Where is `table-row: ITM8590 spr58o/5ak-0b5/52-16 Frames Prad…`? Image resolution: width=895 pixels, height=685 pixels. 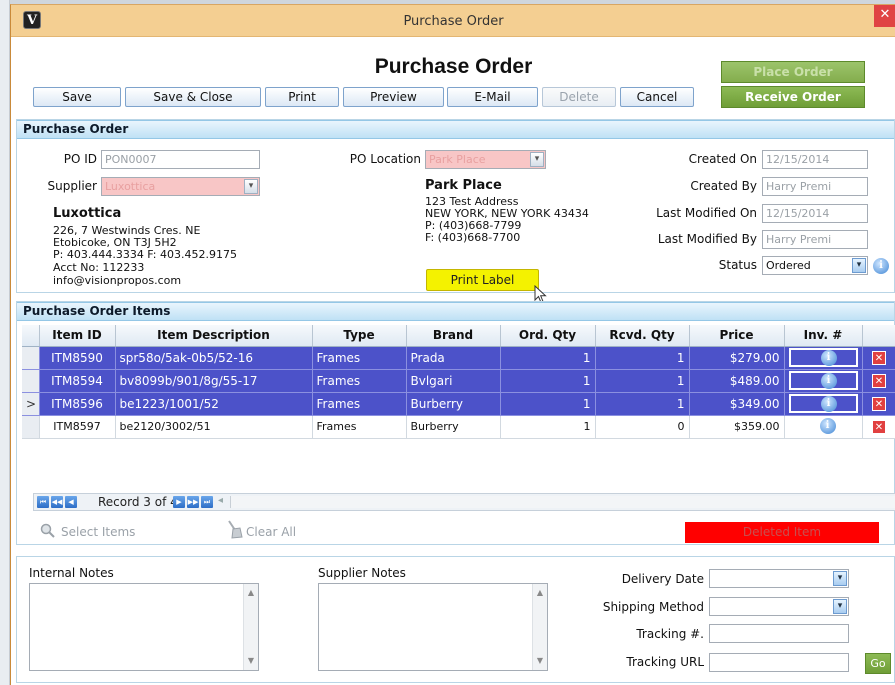
table-row: ITM8590 spr58o/5ak-0b5/52-16 Frames Prad… is located at coordinates (458, 358).